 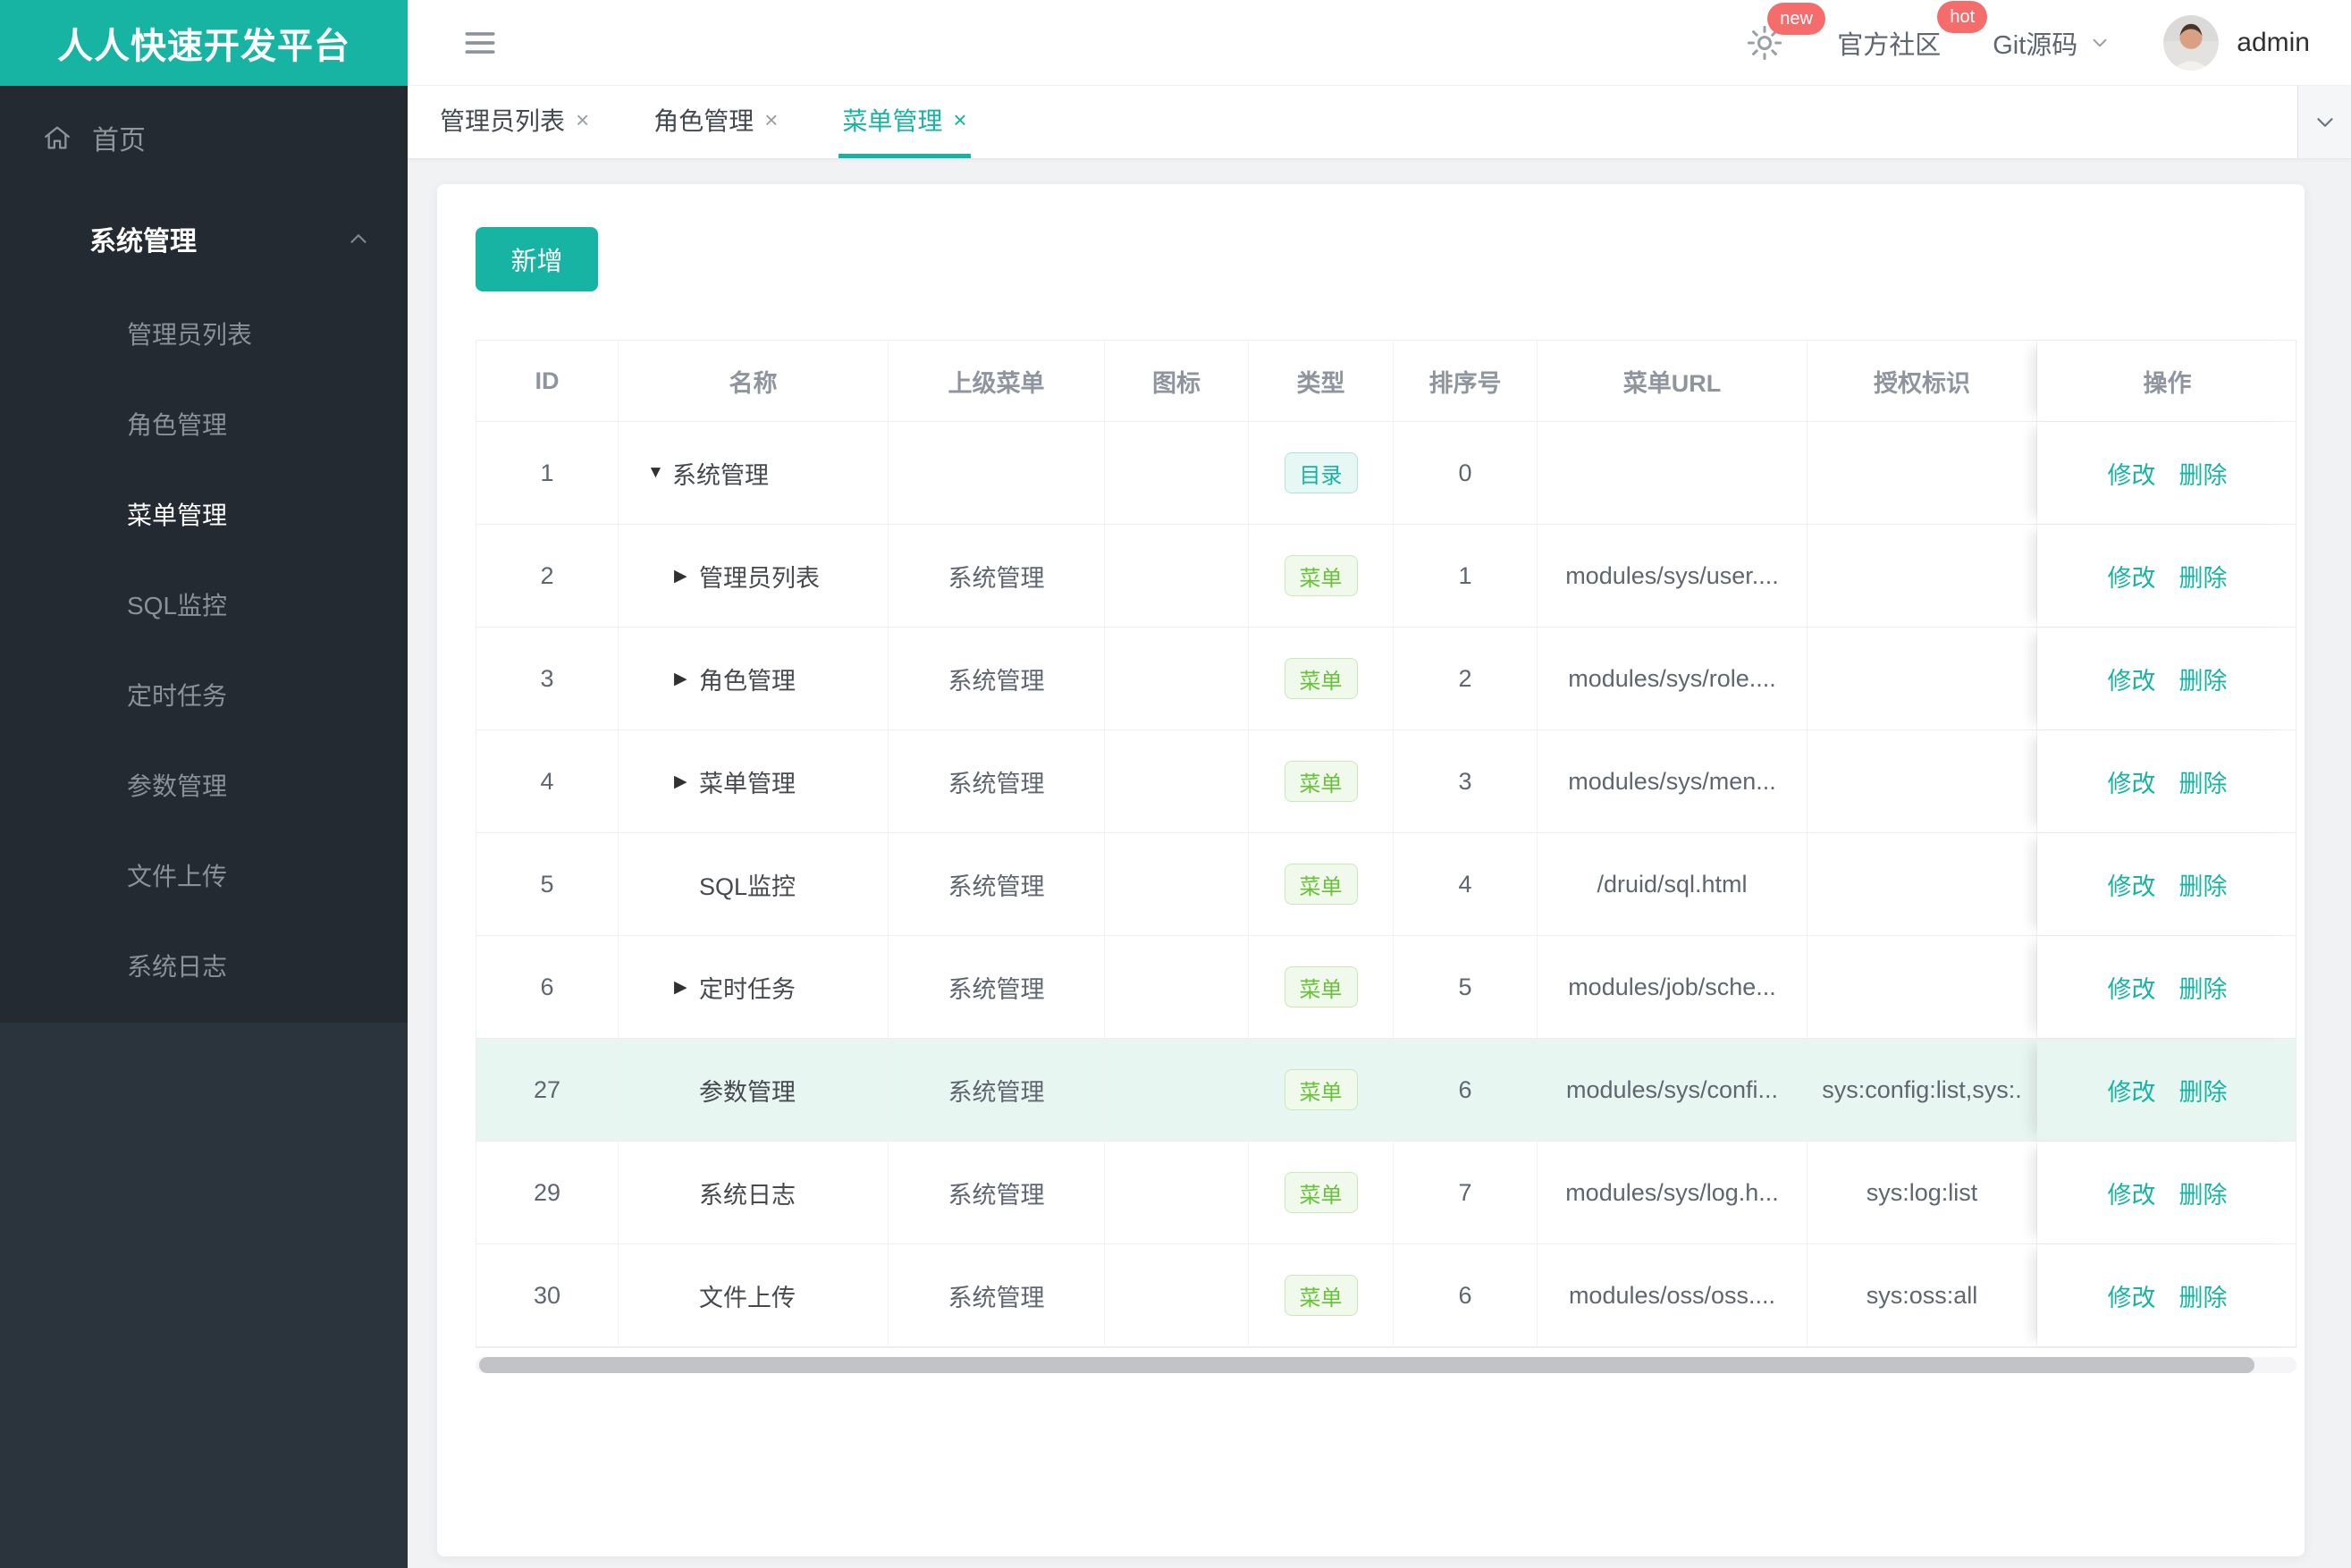 I want to click on cell-perms: sys:log:list, so click(x=1922, y=1192).